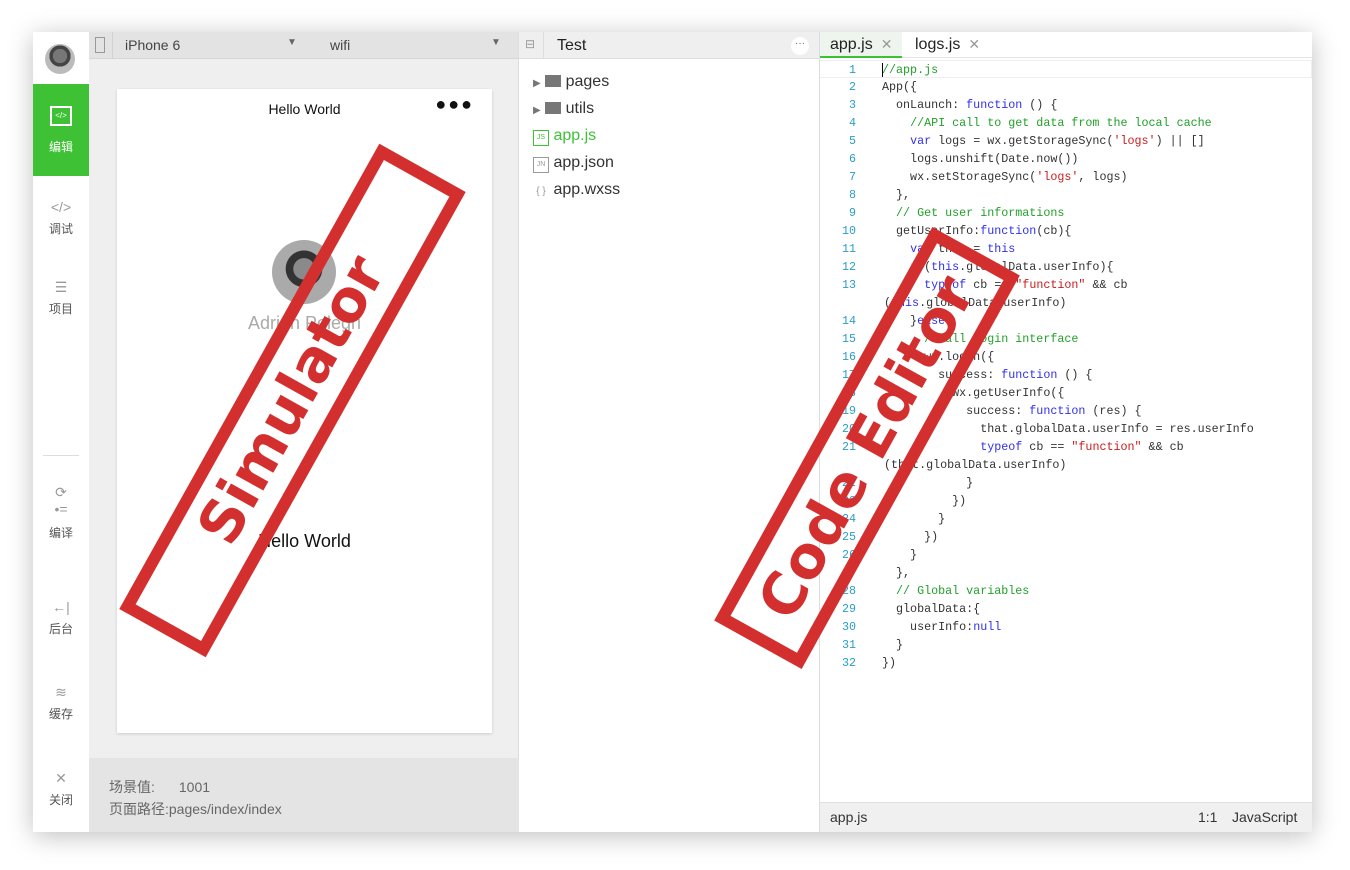 The height and width of the screenshot is (870, 1350). Describe the element at coordinates (61, 788) in the screenshot. I see `sidebar-item-close: ✕ 关闭` at that location.